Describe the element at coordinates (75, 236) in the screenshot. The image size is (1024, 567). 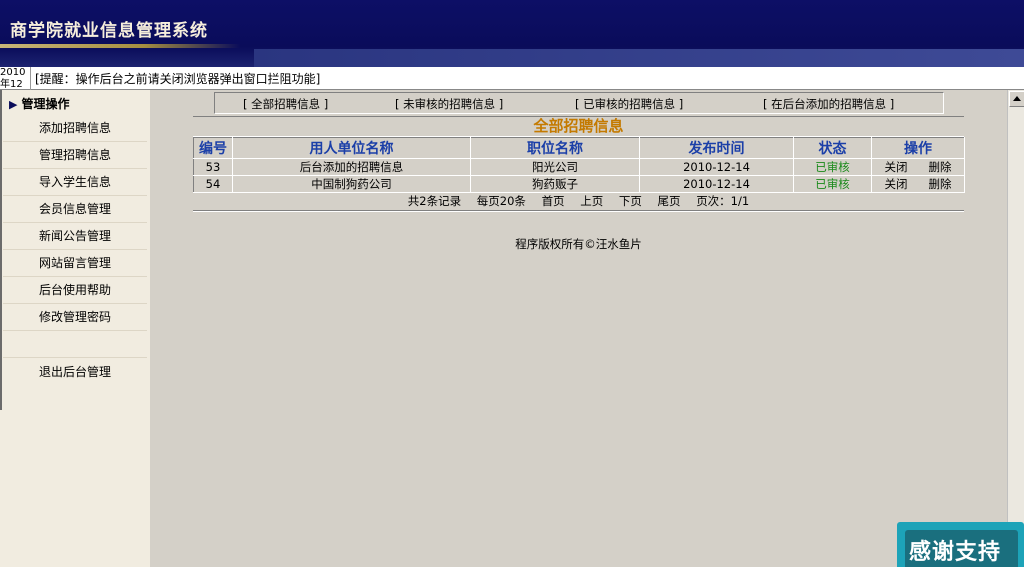
I see `sidebar-item-news: 新闻公告管理` at that location.